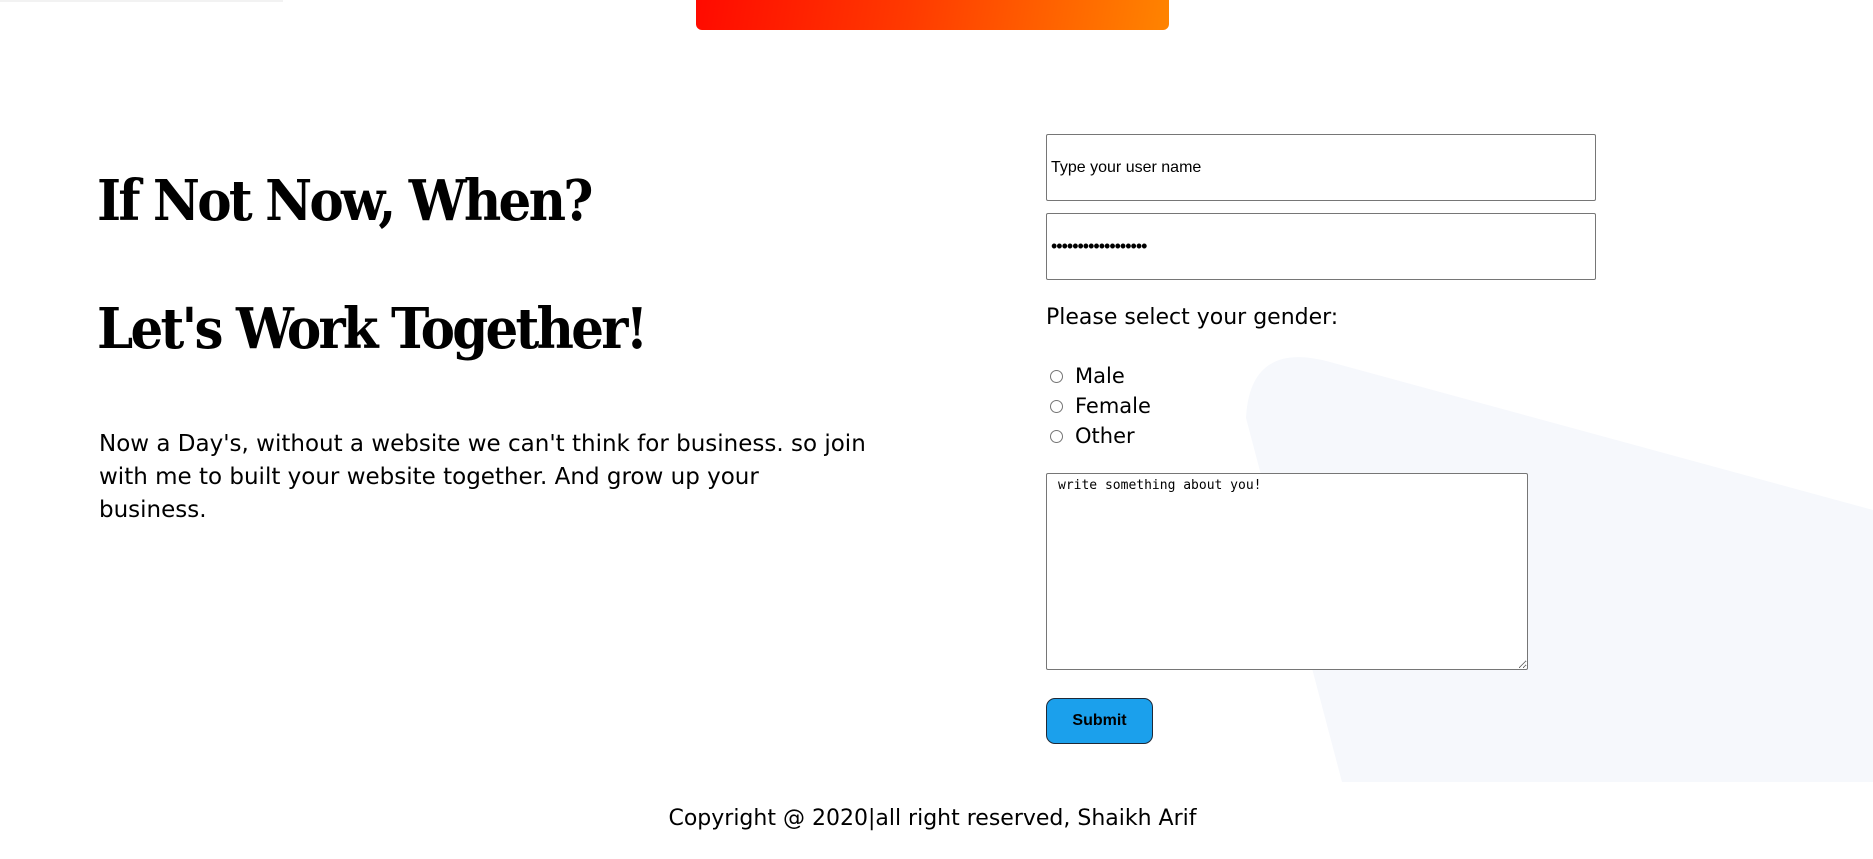  Describe the element at coordinates (1321, 167) in the screenshot. I see `username-input` at that location.